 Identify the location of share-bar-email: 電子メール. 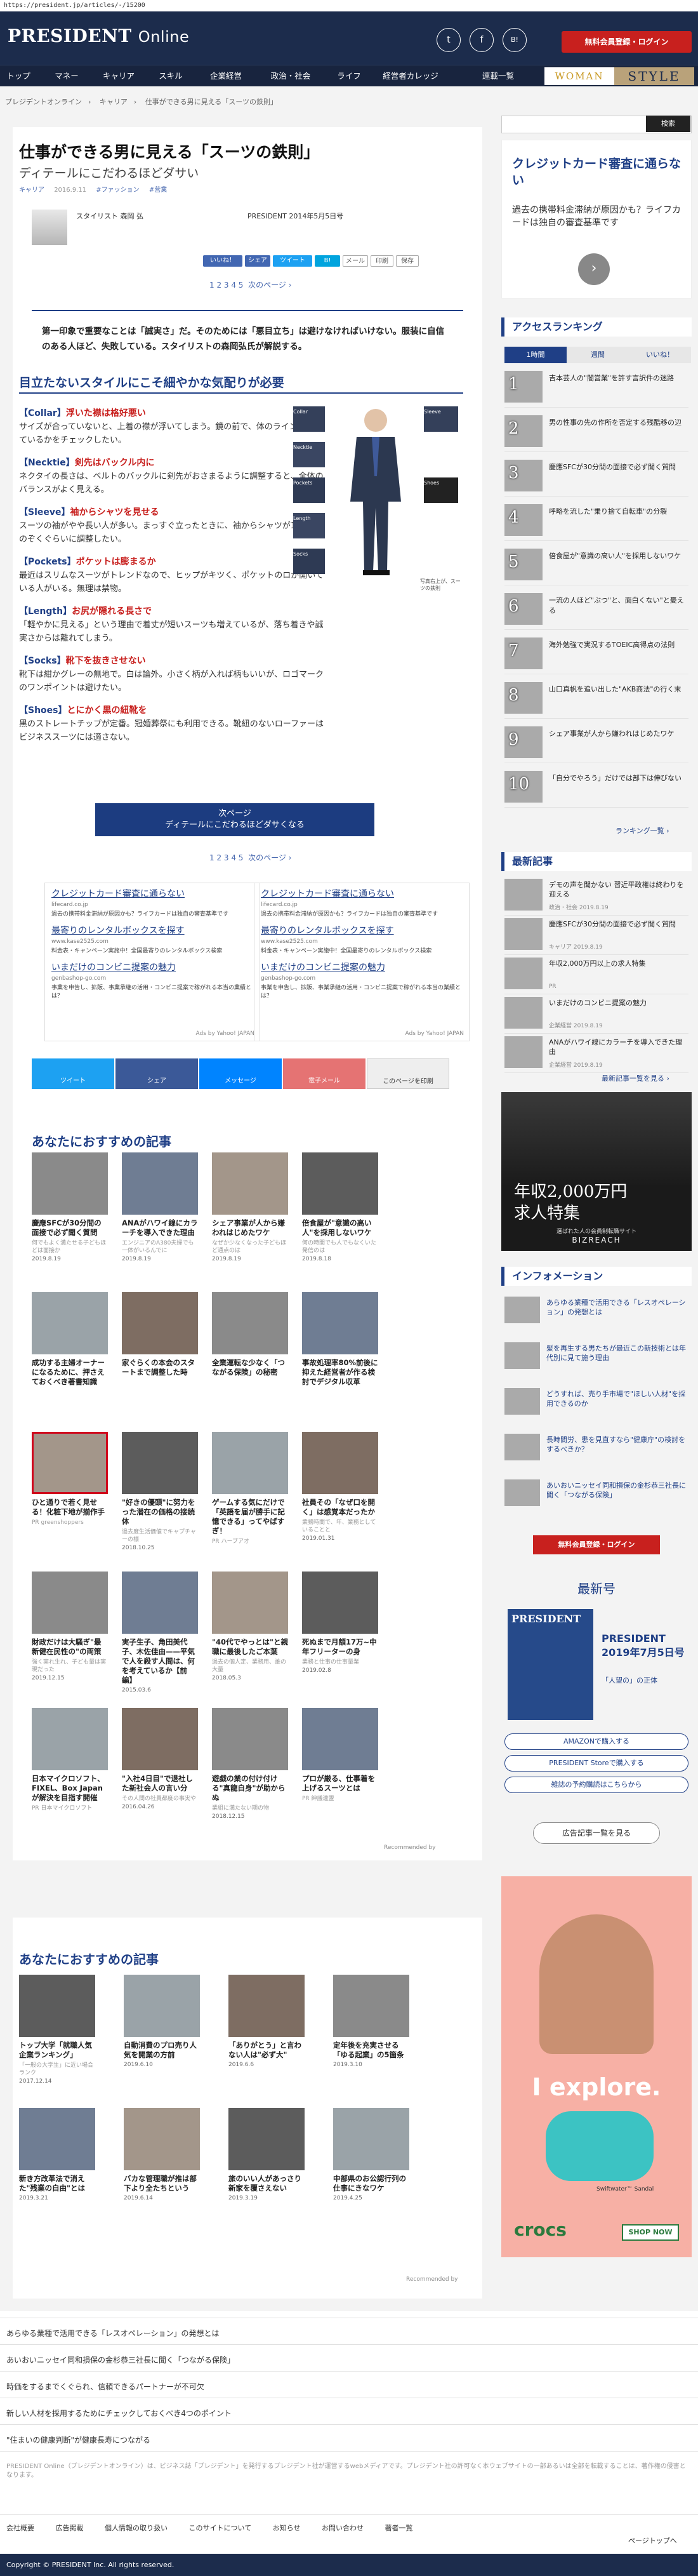
(324, 1073).